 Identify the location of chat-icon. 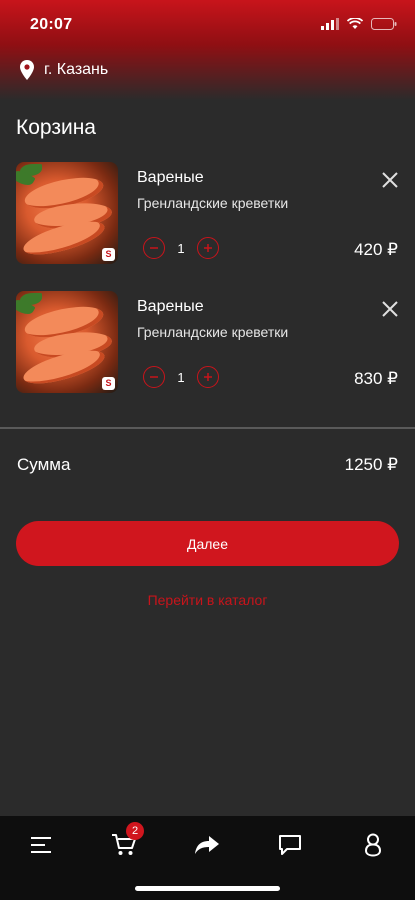
(290, 845).